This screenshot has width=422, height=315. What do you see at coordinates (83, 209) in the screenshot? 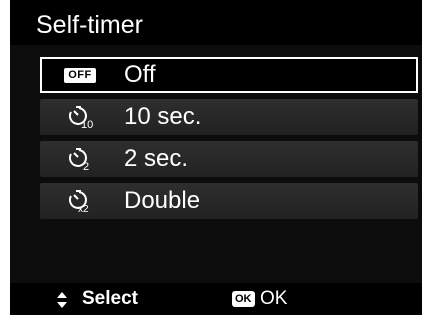
I see `svg-text: x2` at bounding box center [83, 209].